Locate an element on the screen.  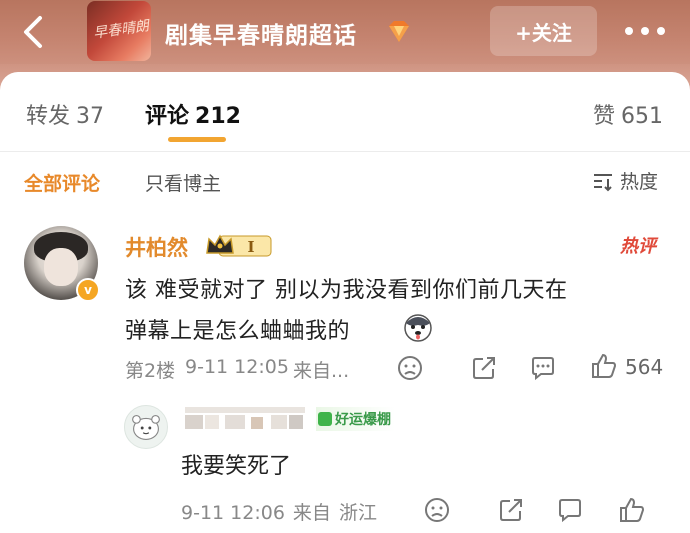
topic-title: 剧集早春晴朗超话 is located at coordinates (261, 33).